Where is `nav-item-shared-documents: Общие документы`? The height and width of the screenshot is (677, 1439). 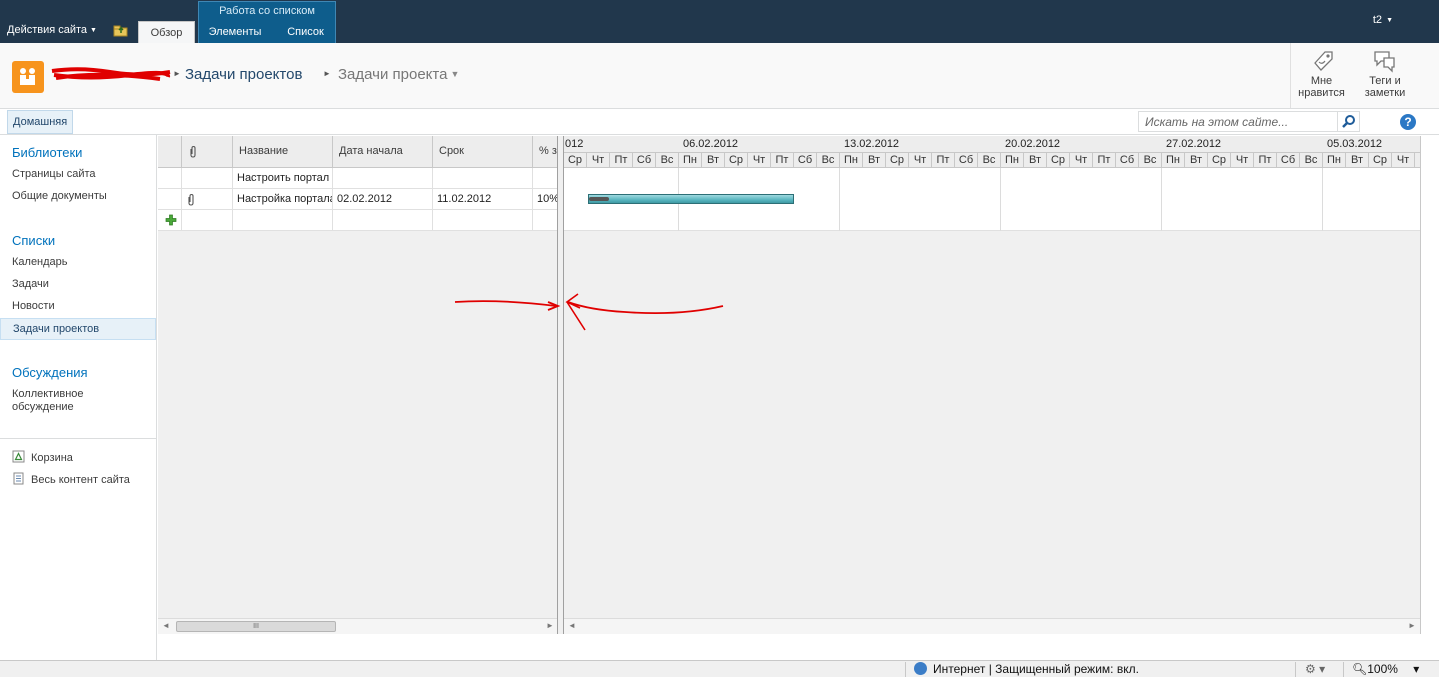 nav-item-shared-documents: Общие документы is located at coordinates (59, 196).